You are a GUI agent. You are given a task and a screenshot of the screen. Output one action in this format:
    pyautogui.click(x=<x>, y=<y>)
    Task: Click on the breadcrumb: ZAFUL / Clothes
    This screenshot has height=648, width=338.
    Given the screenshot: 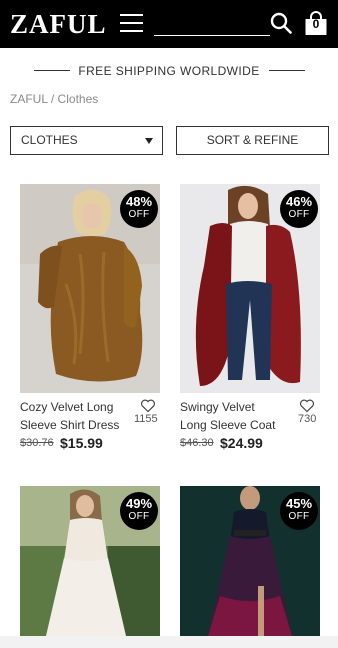 What is the action you would take?
    pyautogui.click(x=54, y=99)
    